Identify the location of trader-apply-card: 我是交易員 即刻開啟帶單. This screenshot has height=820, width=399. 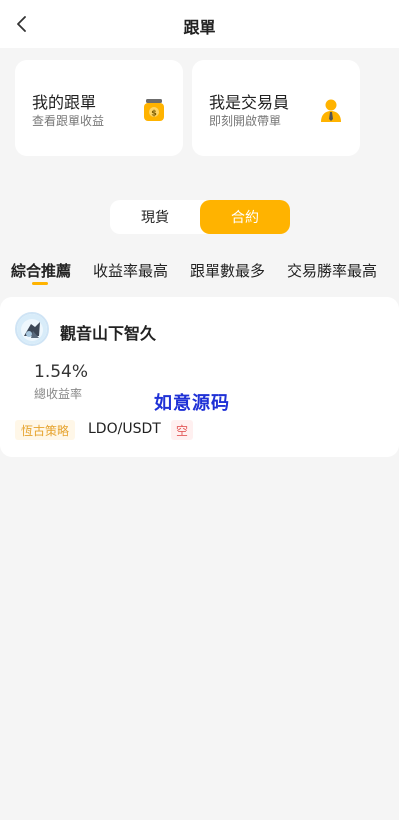
(276, 108).